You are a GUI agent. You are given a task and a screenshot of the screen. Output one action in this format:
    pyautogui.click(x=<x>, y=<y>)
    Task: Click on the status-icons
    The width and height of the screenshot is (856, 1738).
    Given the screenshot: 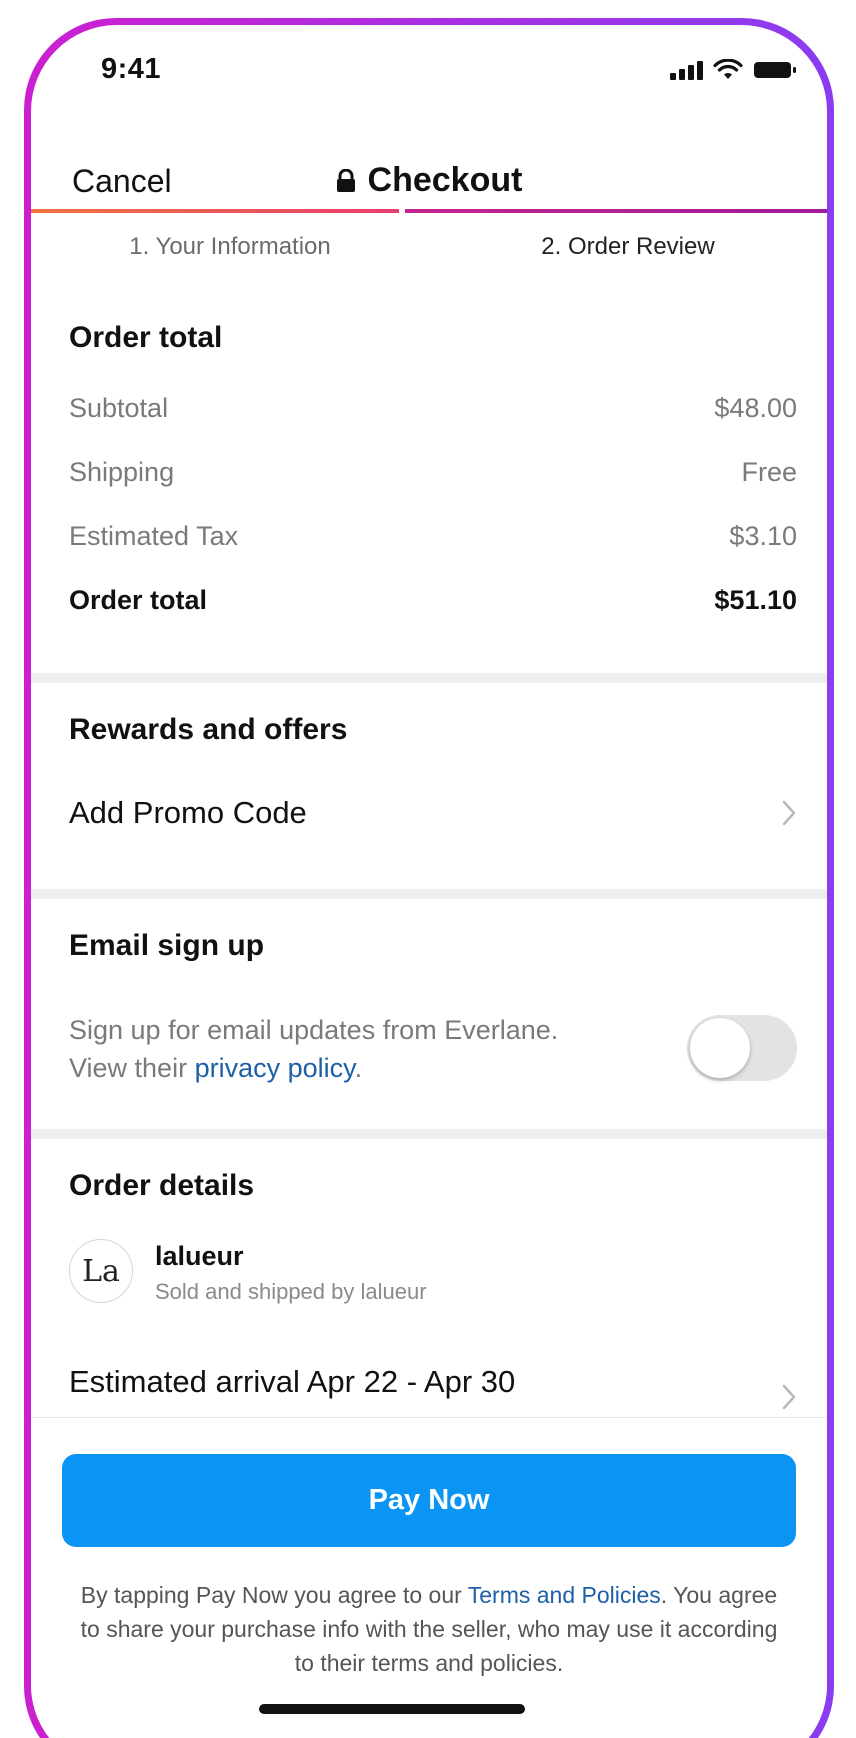 What is the action you would take?
    pyautogui.click(x=733, y=70)
    